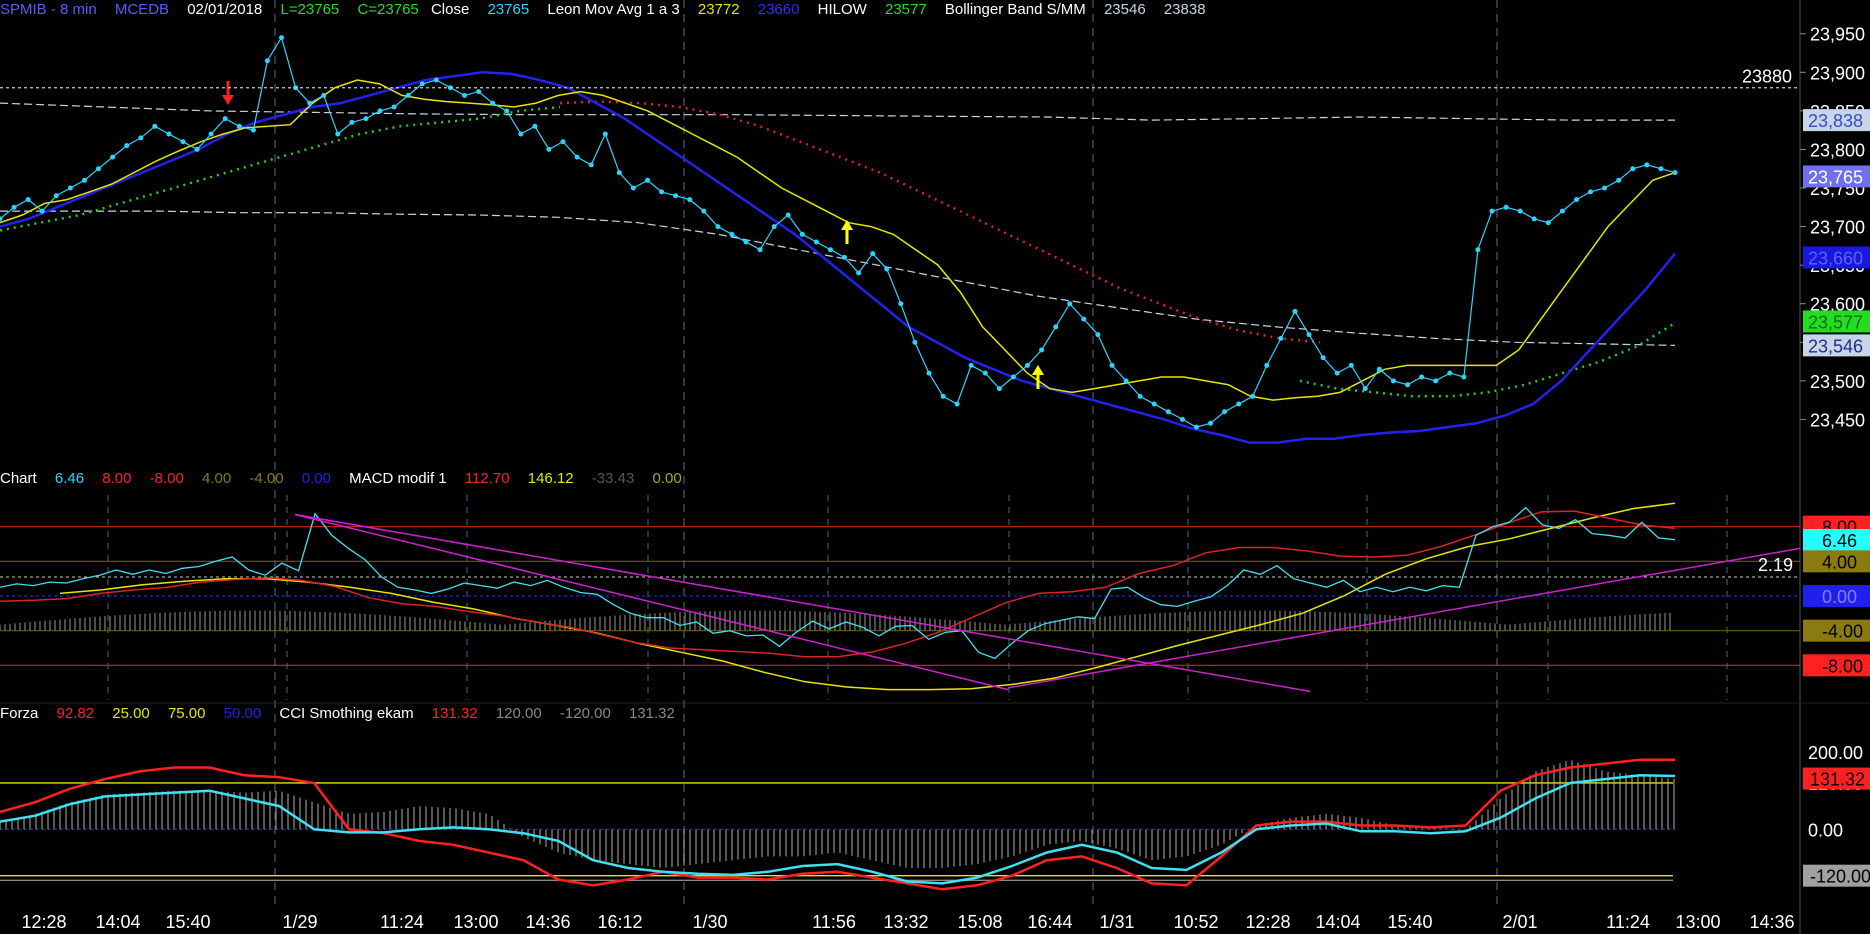 This screenshot has height=934, width=1870. Describe the element at coordinates (550, 478) in the screenshot. I see `macd-value-2: 146.12` at that location.